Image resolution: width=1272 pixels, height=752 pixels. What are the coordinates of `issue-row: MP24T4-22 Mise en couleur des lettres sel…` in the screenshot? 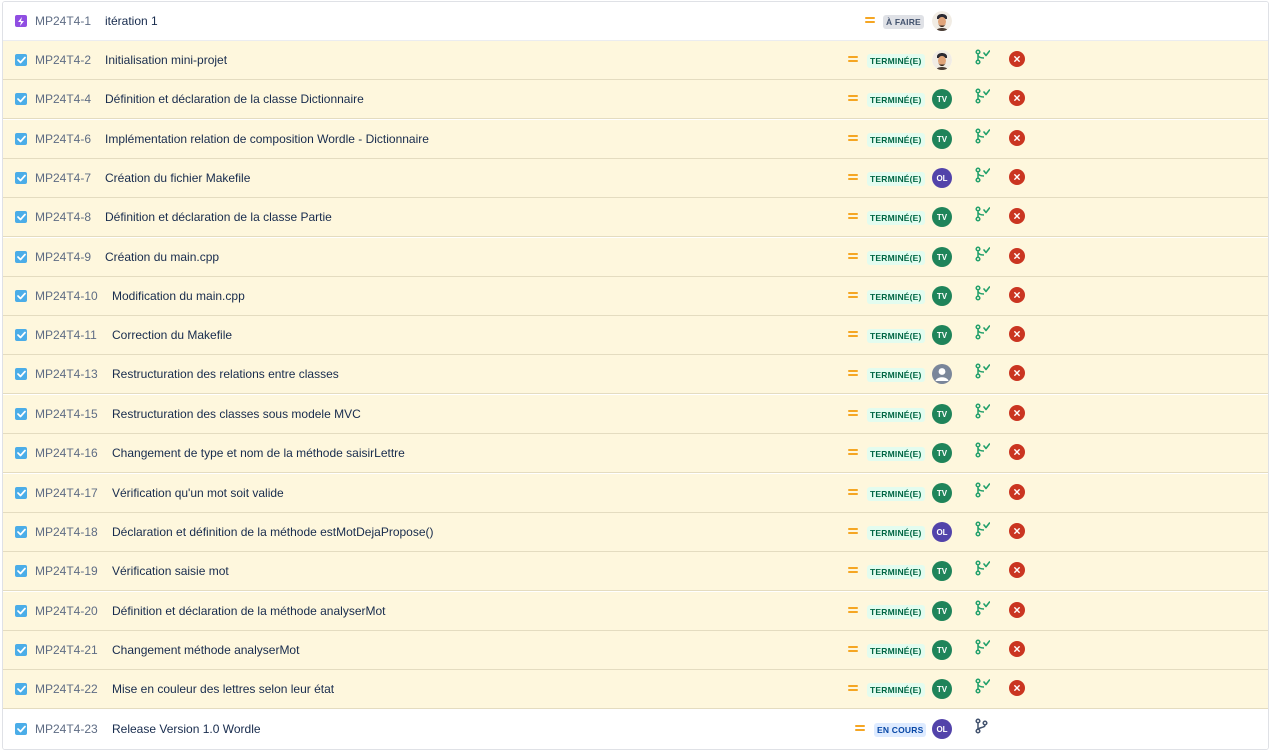 It's located at (635, 689).